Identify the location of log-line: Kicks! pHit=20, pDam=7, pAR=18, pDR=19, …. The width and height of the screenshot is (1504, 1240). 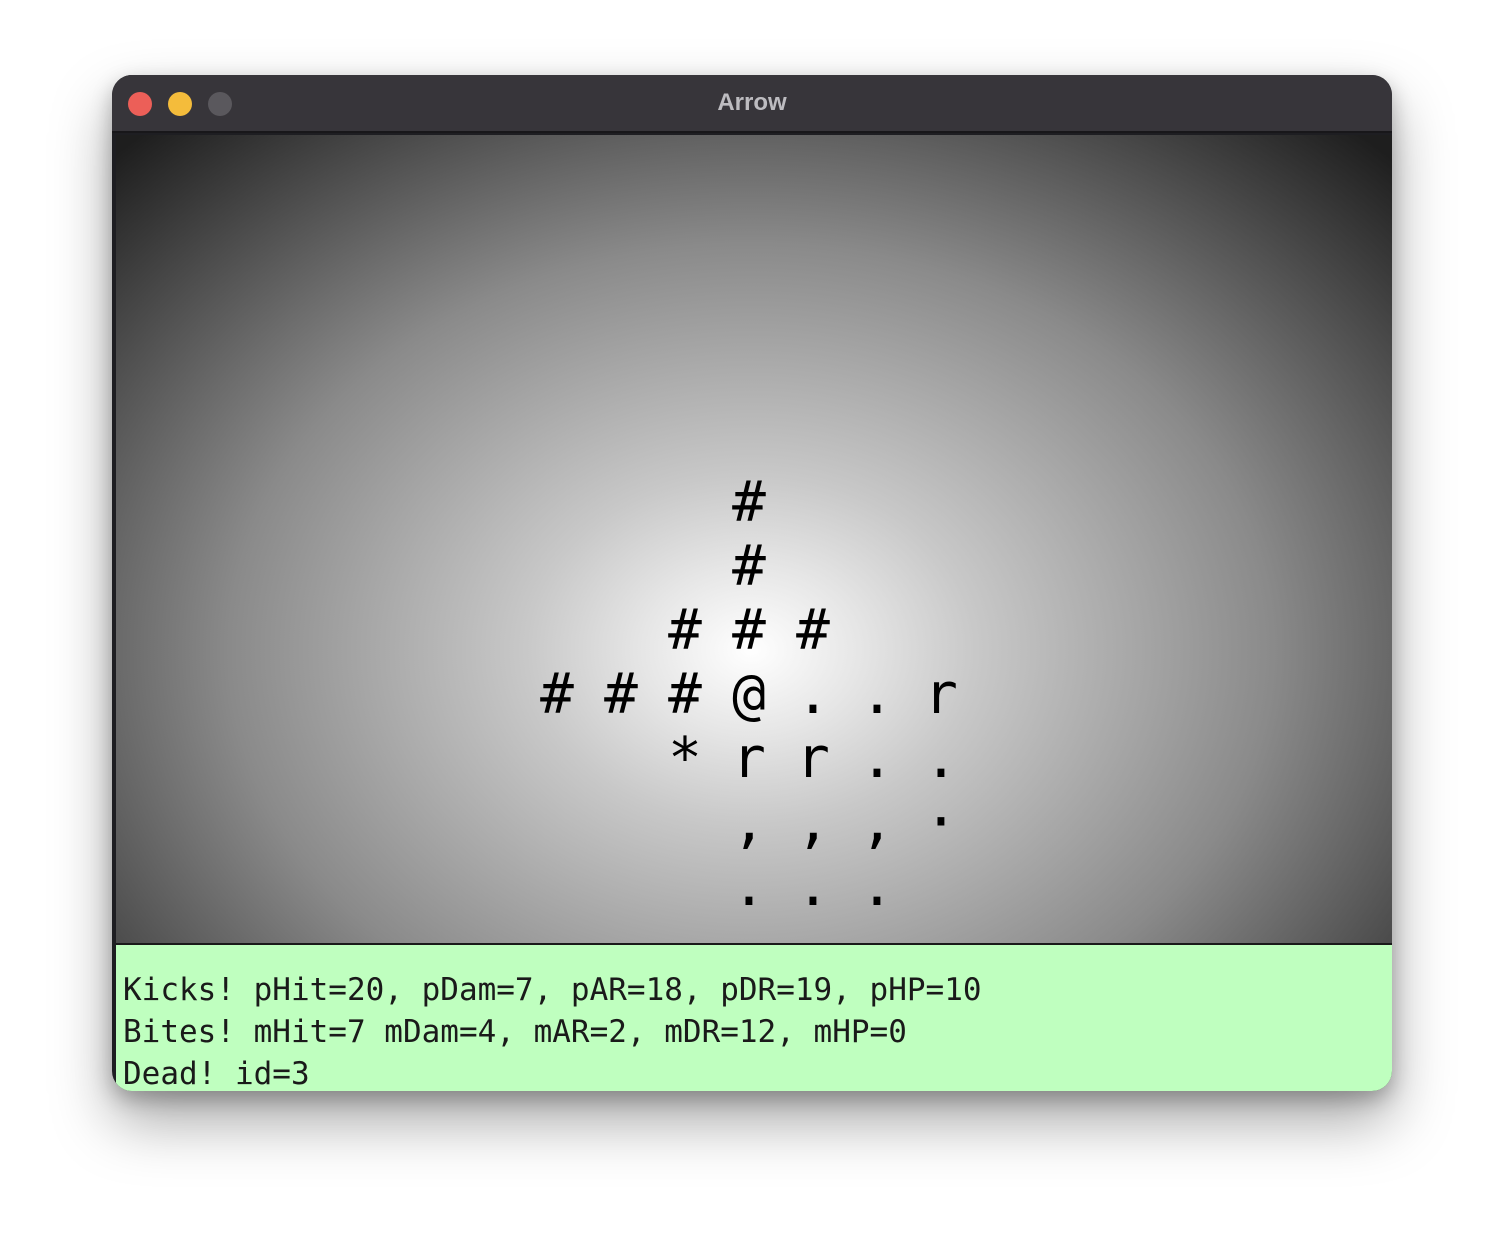
(552, 990).